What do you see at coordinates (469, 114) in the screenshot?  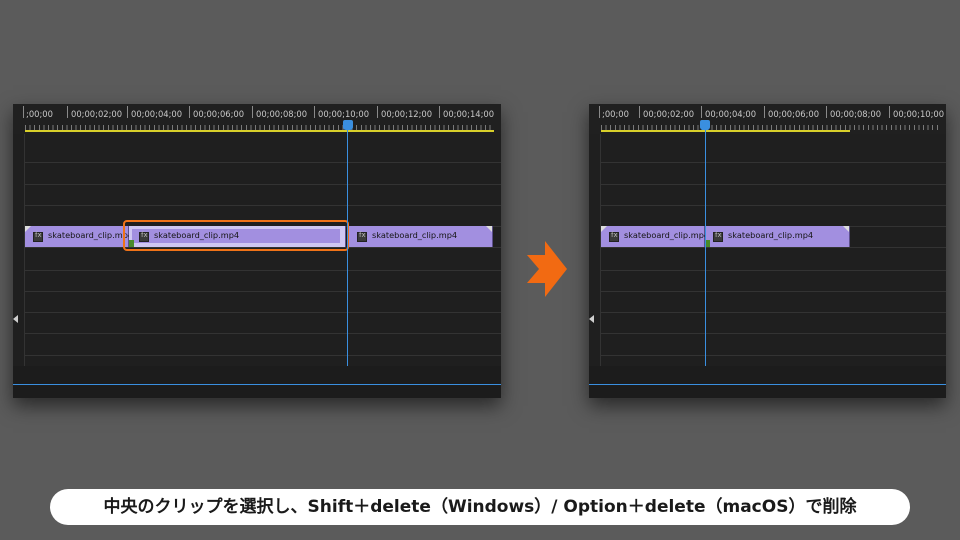 I see `ruler-label: 00;00;14;00` at bounding box center [469, 114].